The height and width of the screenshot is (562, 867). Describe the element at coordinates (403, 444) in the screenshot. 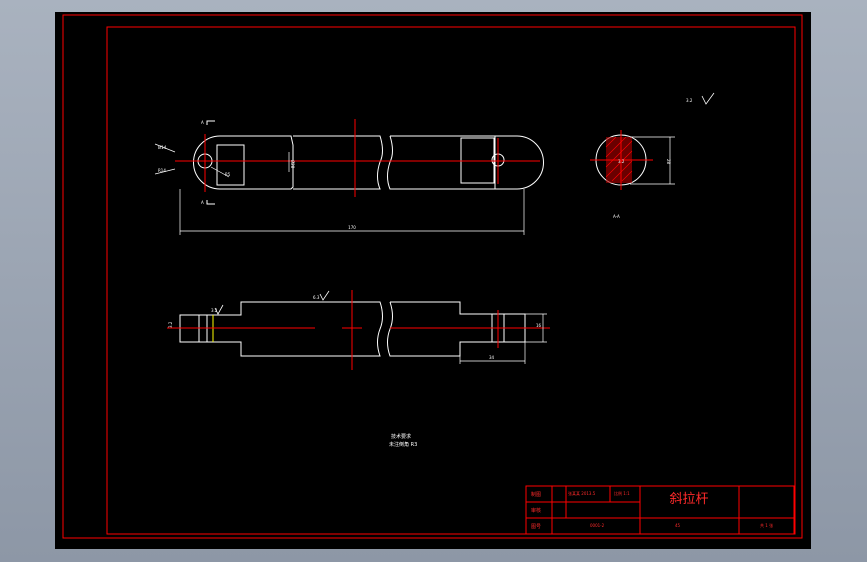

I see `tech-note-body: 未注倒角 R3` at that location.